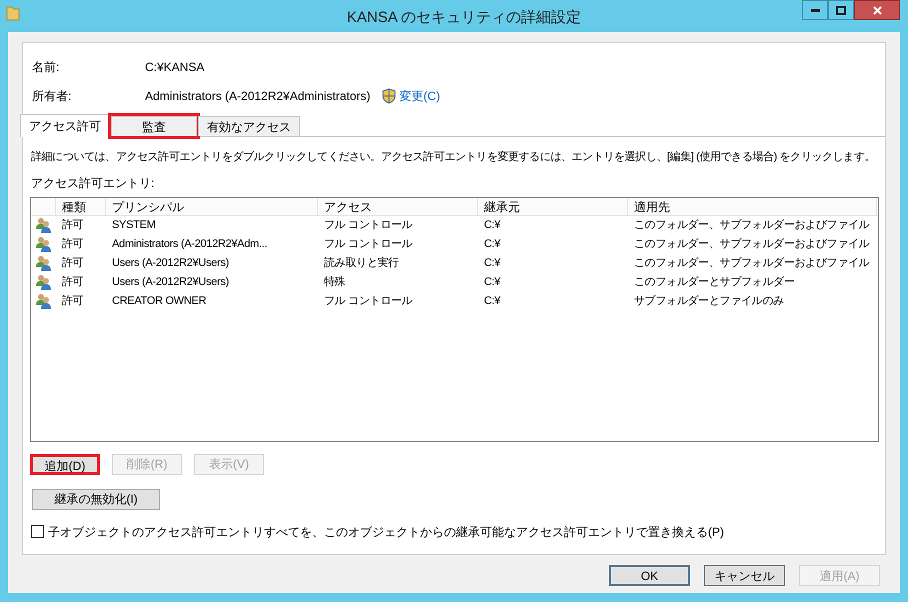  I want to click on column-header: 種類, so click(81, 206).